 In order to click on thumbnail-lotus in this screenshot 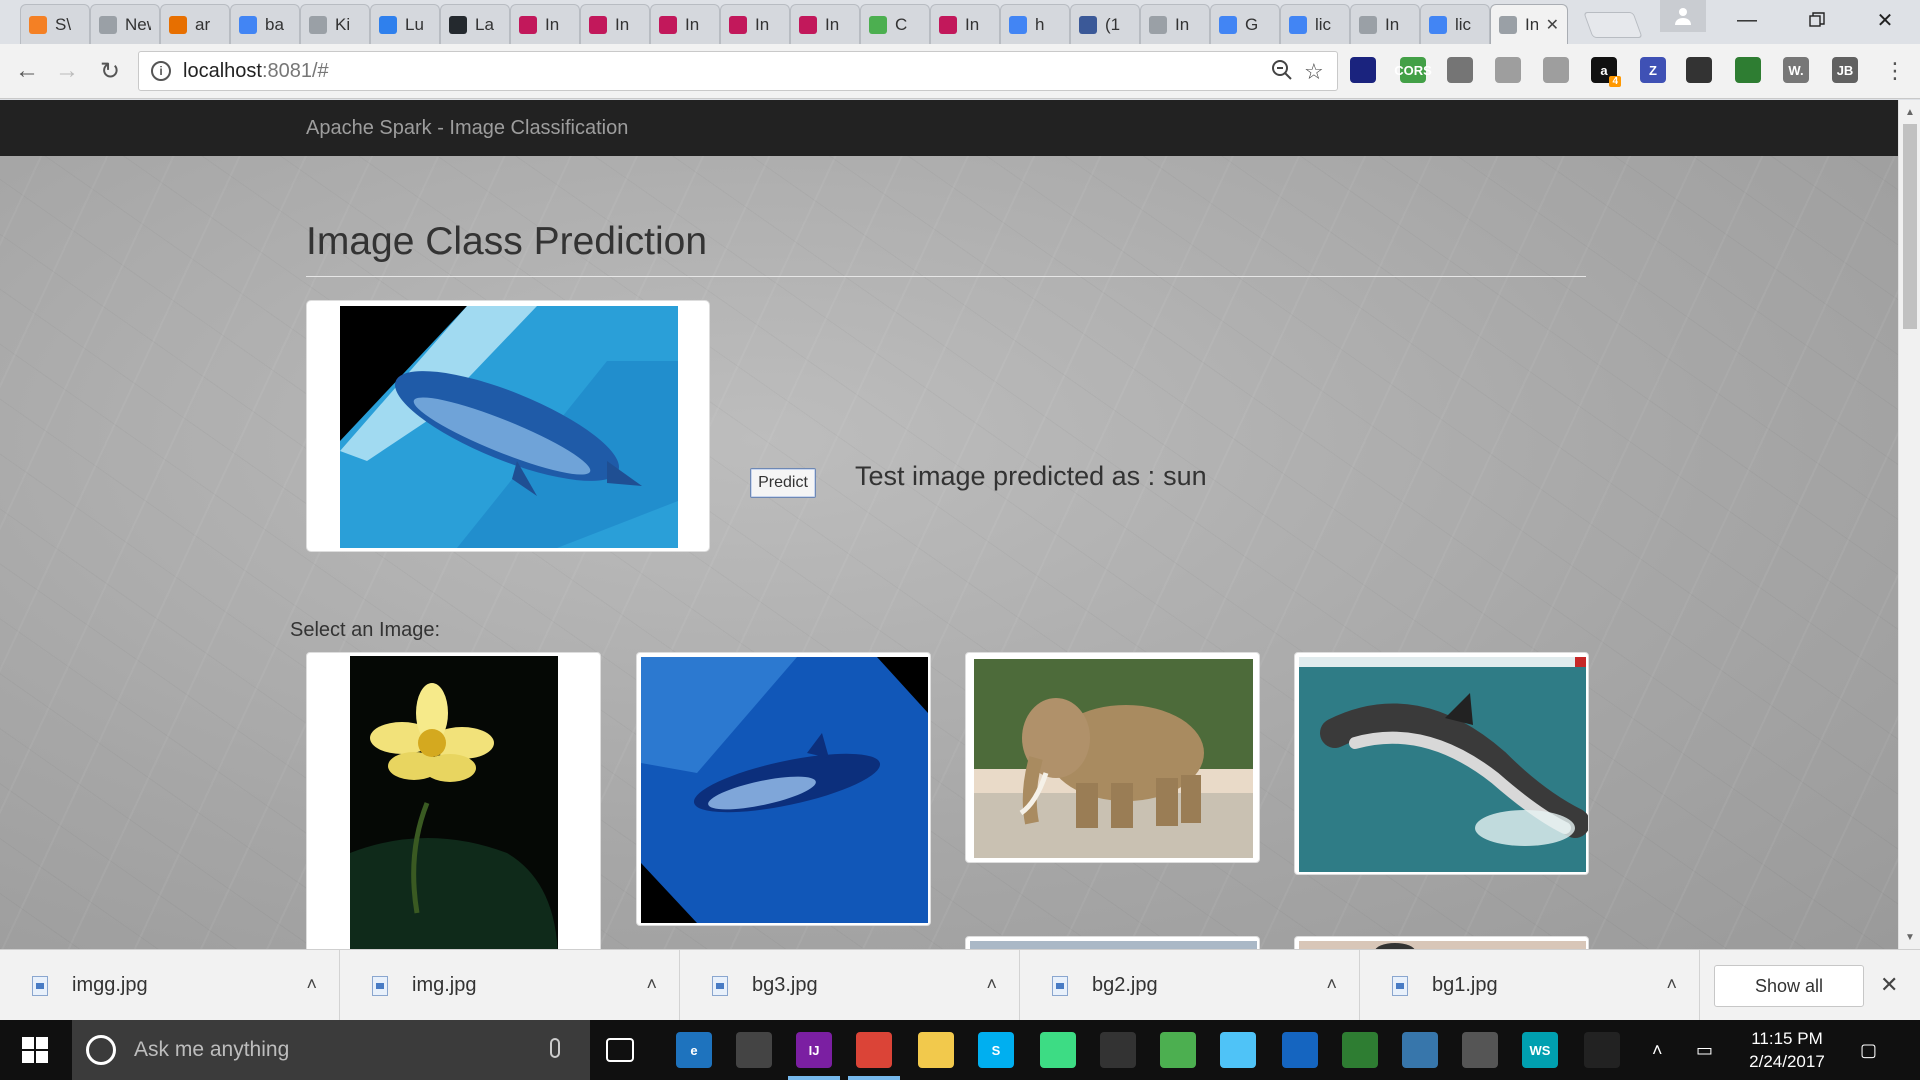, I will do `click(453, 800)`.